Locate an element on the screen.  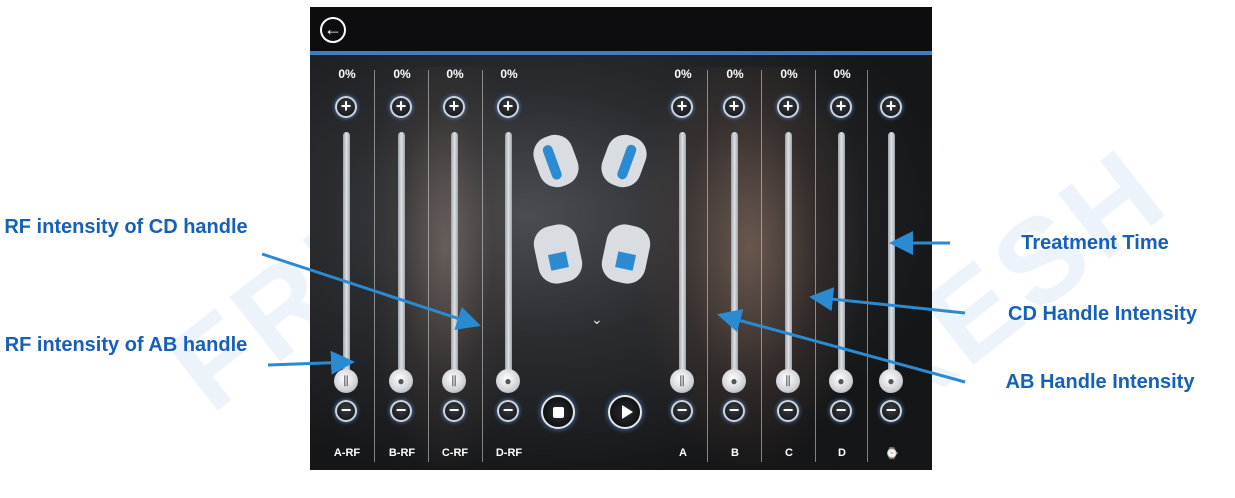
arrow-cd-intensity is located at coordinates (887, 301).